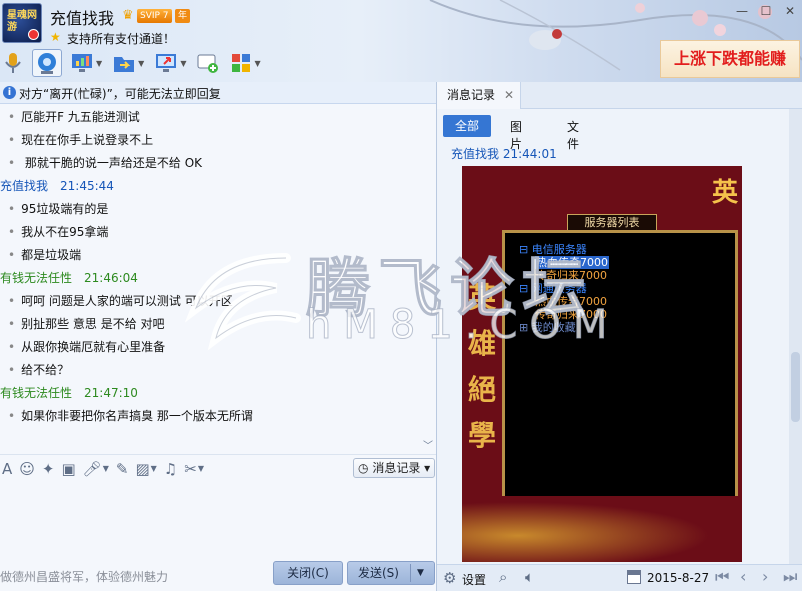 The width and height of the screenshot is (802, 591). What do you see at coordinates (68, 469) in the screenshot?
I see `shake-window-icon: ▣` at bounding box center [68, 469].